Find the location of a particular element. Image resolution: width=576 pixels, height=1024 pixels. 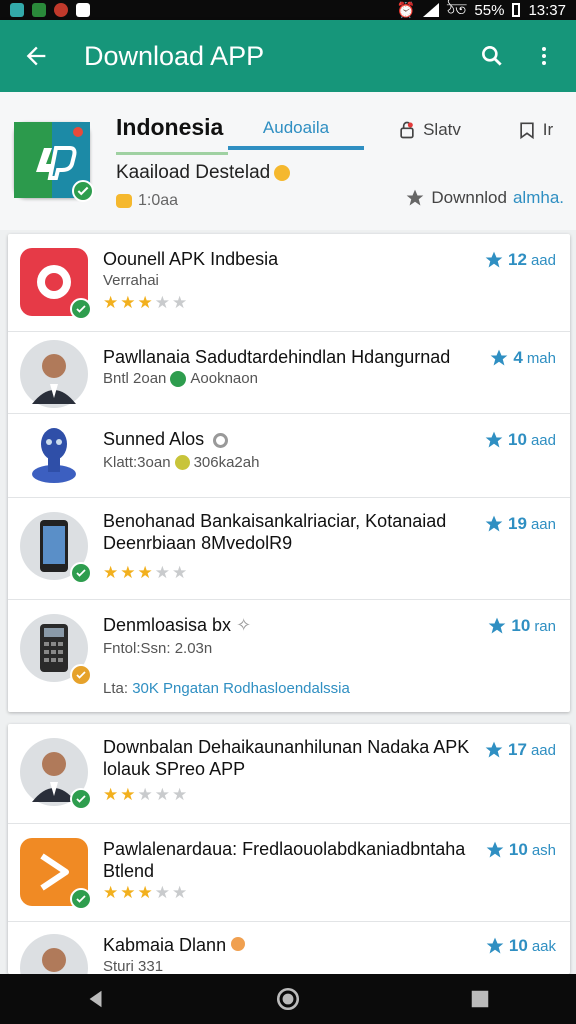

status-bar: ⏰ ঠত 55% 13:37 is located at coordinates (288, 10).